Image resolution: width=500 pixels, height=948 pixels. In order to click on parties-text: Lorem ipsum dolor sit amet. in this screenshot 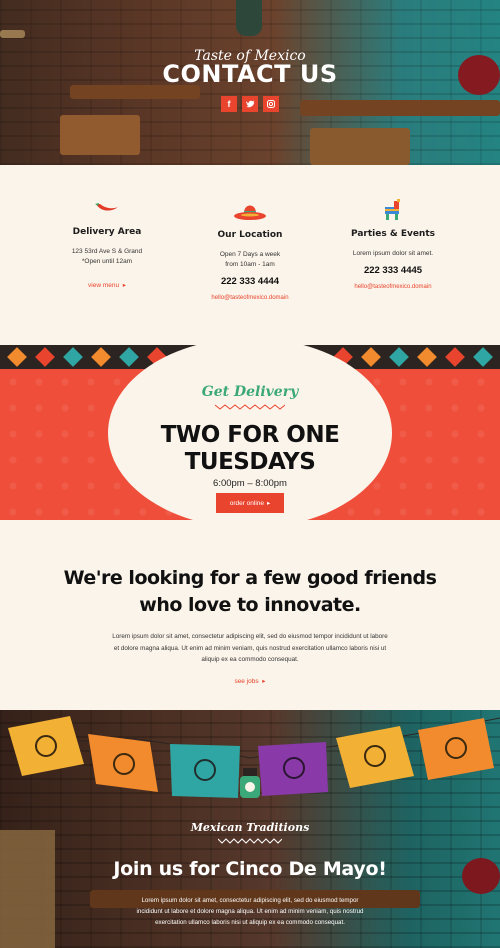, I will do `click(393, 253)`.